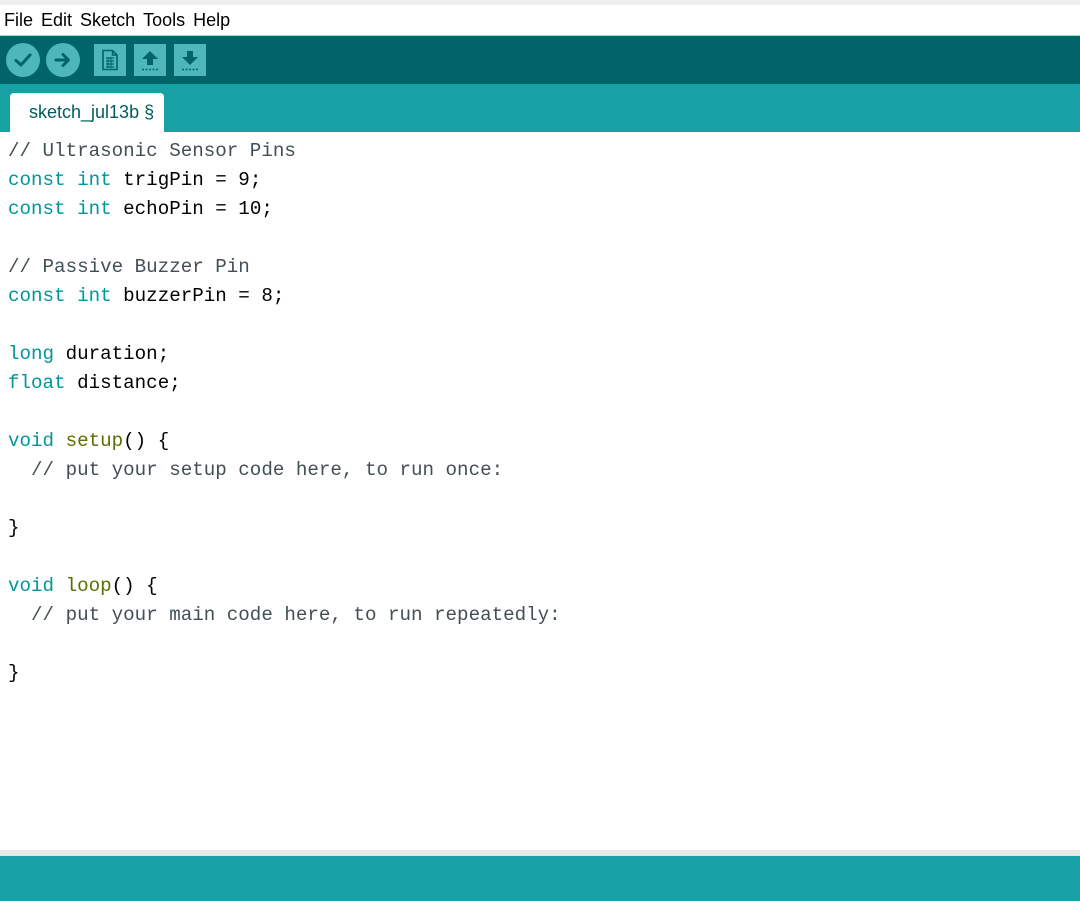 The width and height of the screenshot is (1080, 901). I want to click on open-button, so click(150, 60).